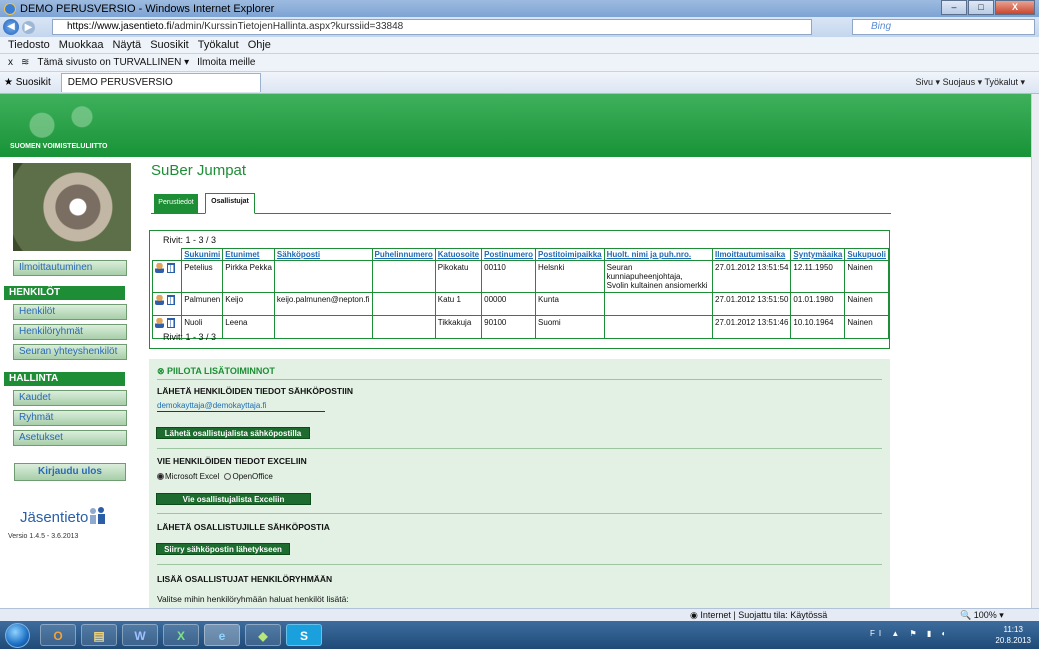  I want to click on radio-excel, so click(160, 476).